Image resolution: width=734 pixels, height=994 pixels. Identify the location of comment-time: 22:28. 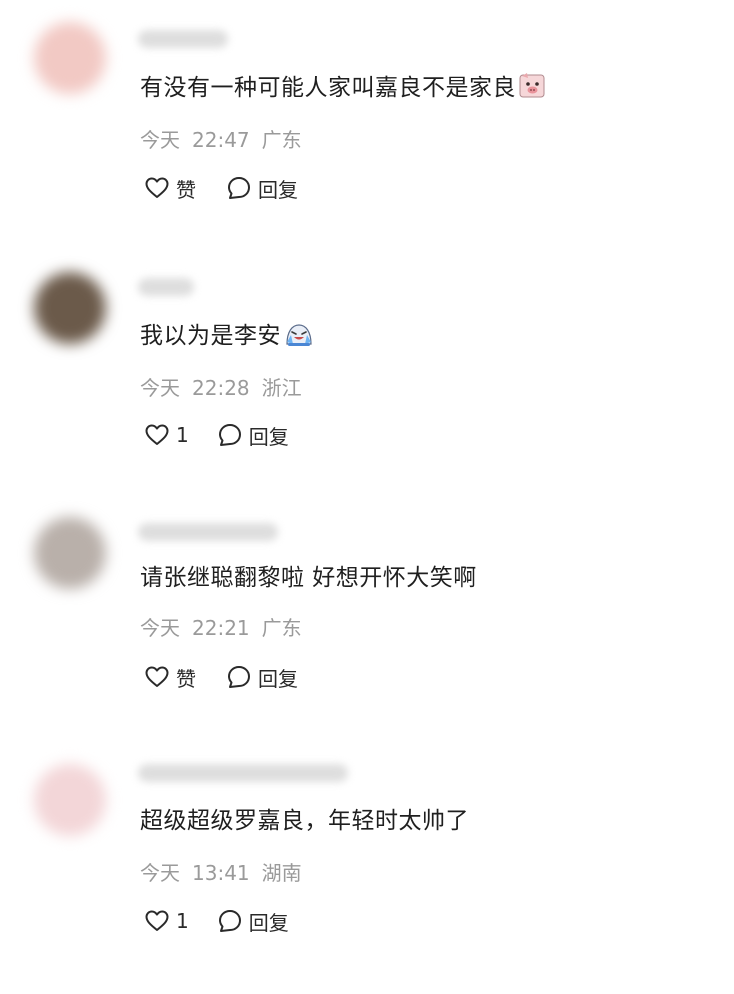
(221, 388).